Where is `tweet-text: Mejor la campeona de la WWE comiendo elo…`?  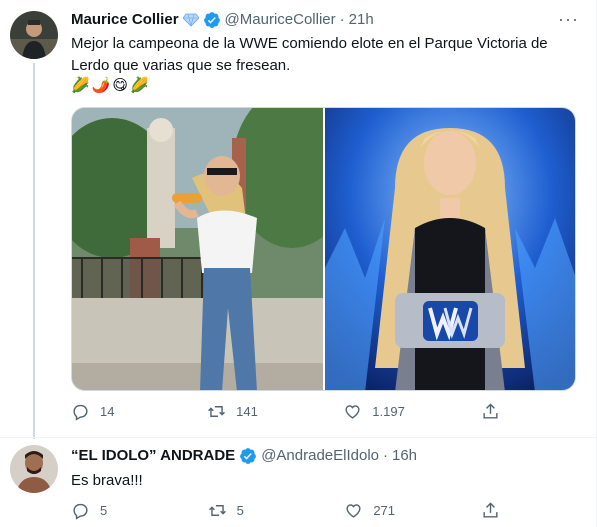
tweet-text: Mejor la campeona de la WWE comiendo elo… is located at coordinates (309, 54).